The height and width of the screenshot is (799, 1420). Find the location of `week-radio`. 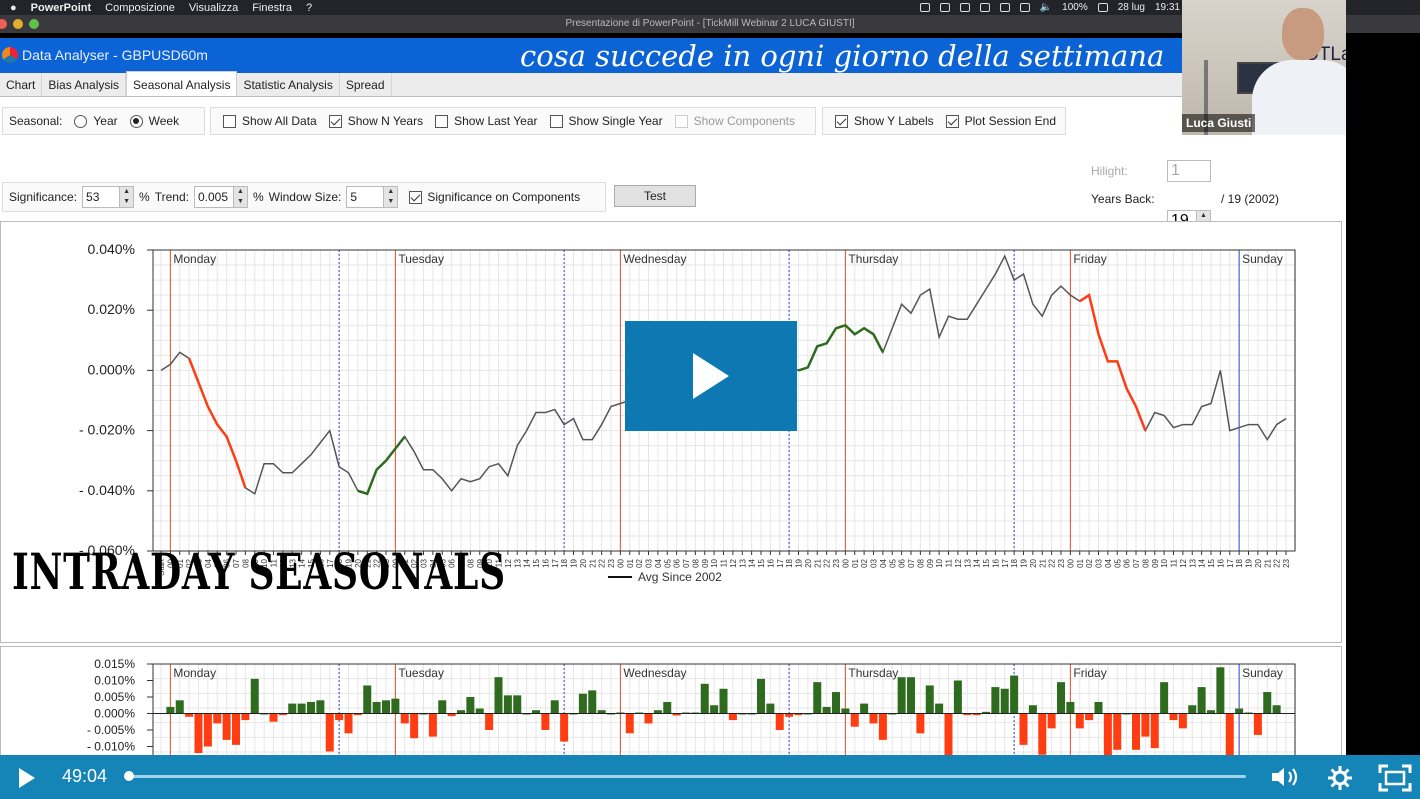

week-radio is located at coordinates (136, 121).